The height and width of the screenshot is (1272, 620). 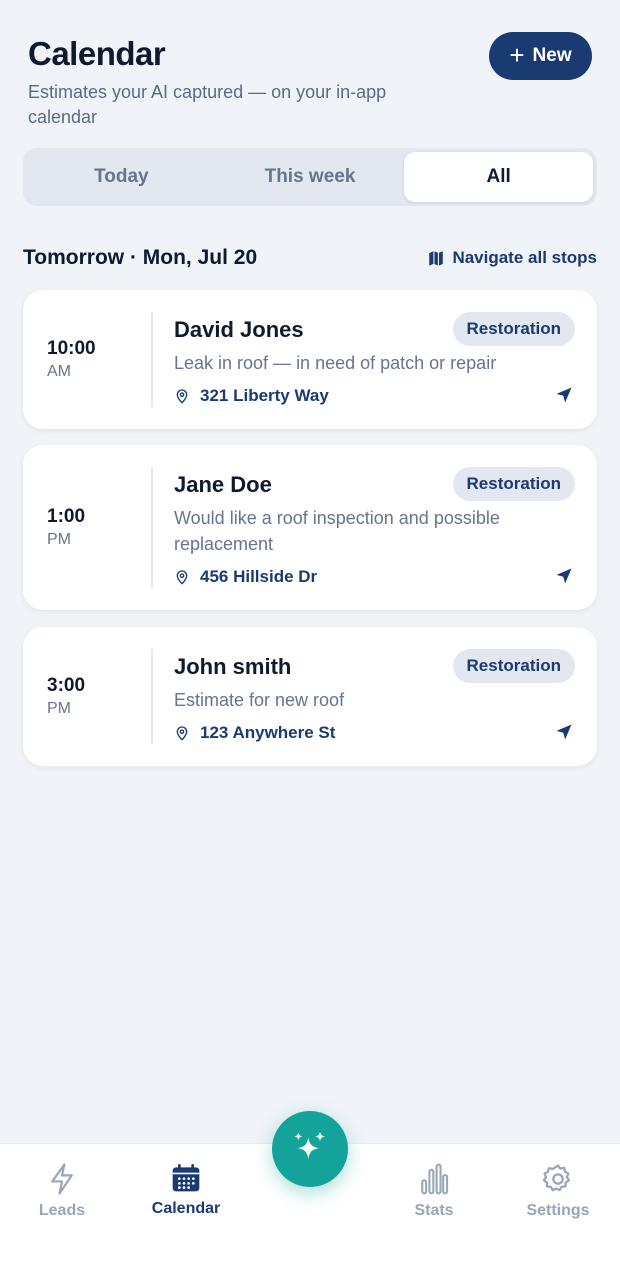 I want to click on filter-tab-today: Today, so click(x=121, y=177).